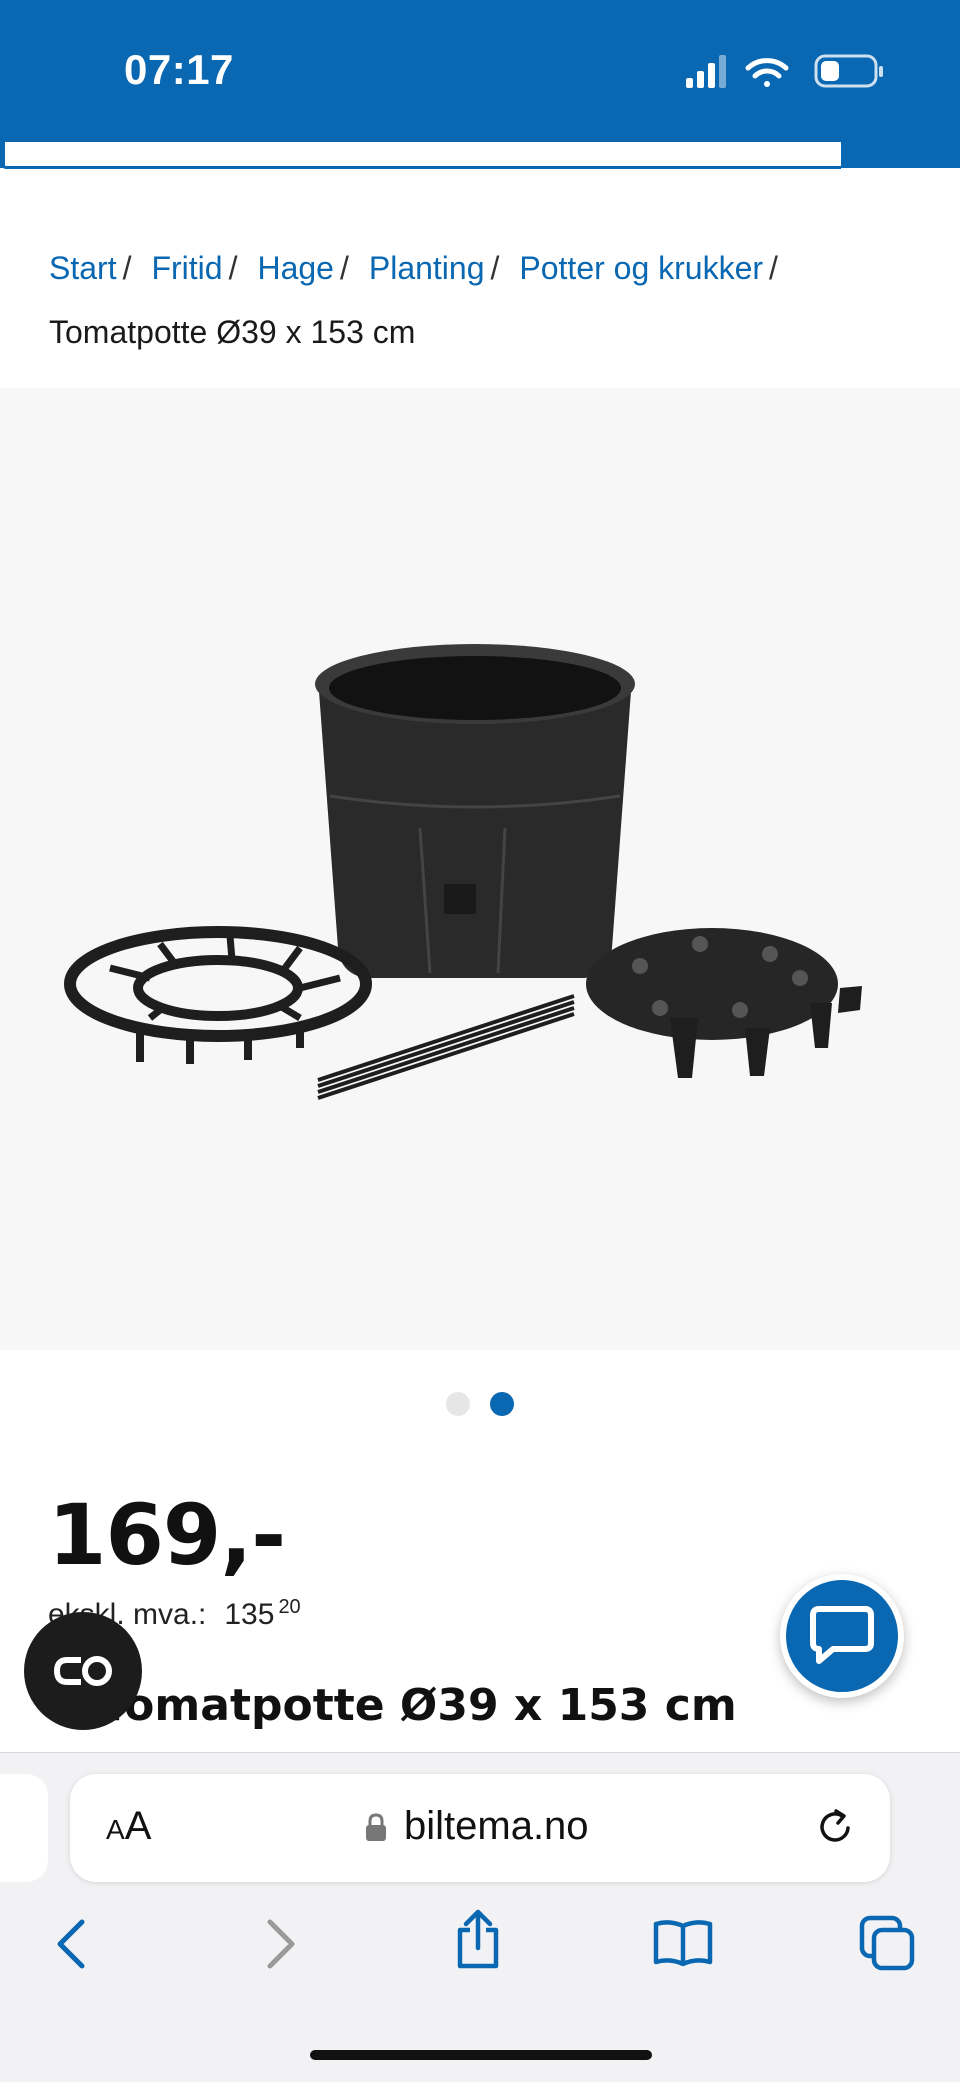  What do you see at coordinates (280, 1946) in the screenshot?
I see `forward-icon` at bounding box center [280, 1946].